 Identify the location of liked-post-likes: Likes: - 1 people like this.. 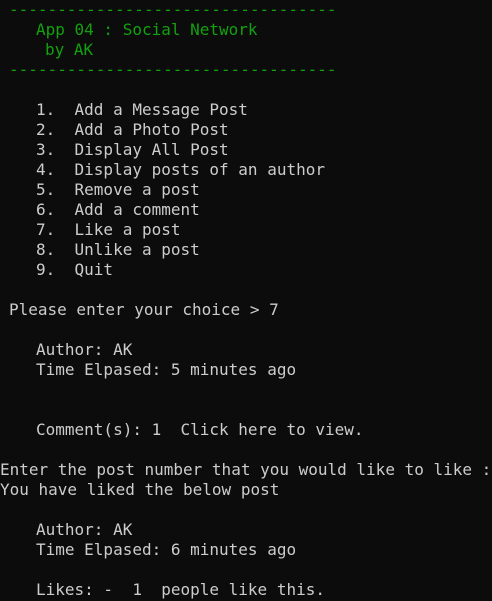
(180, 589).